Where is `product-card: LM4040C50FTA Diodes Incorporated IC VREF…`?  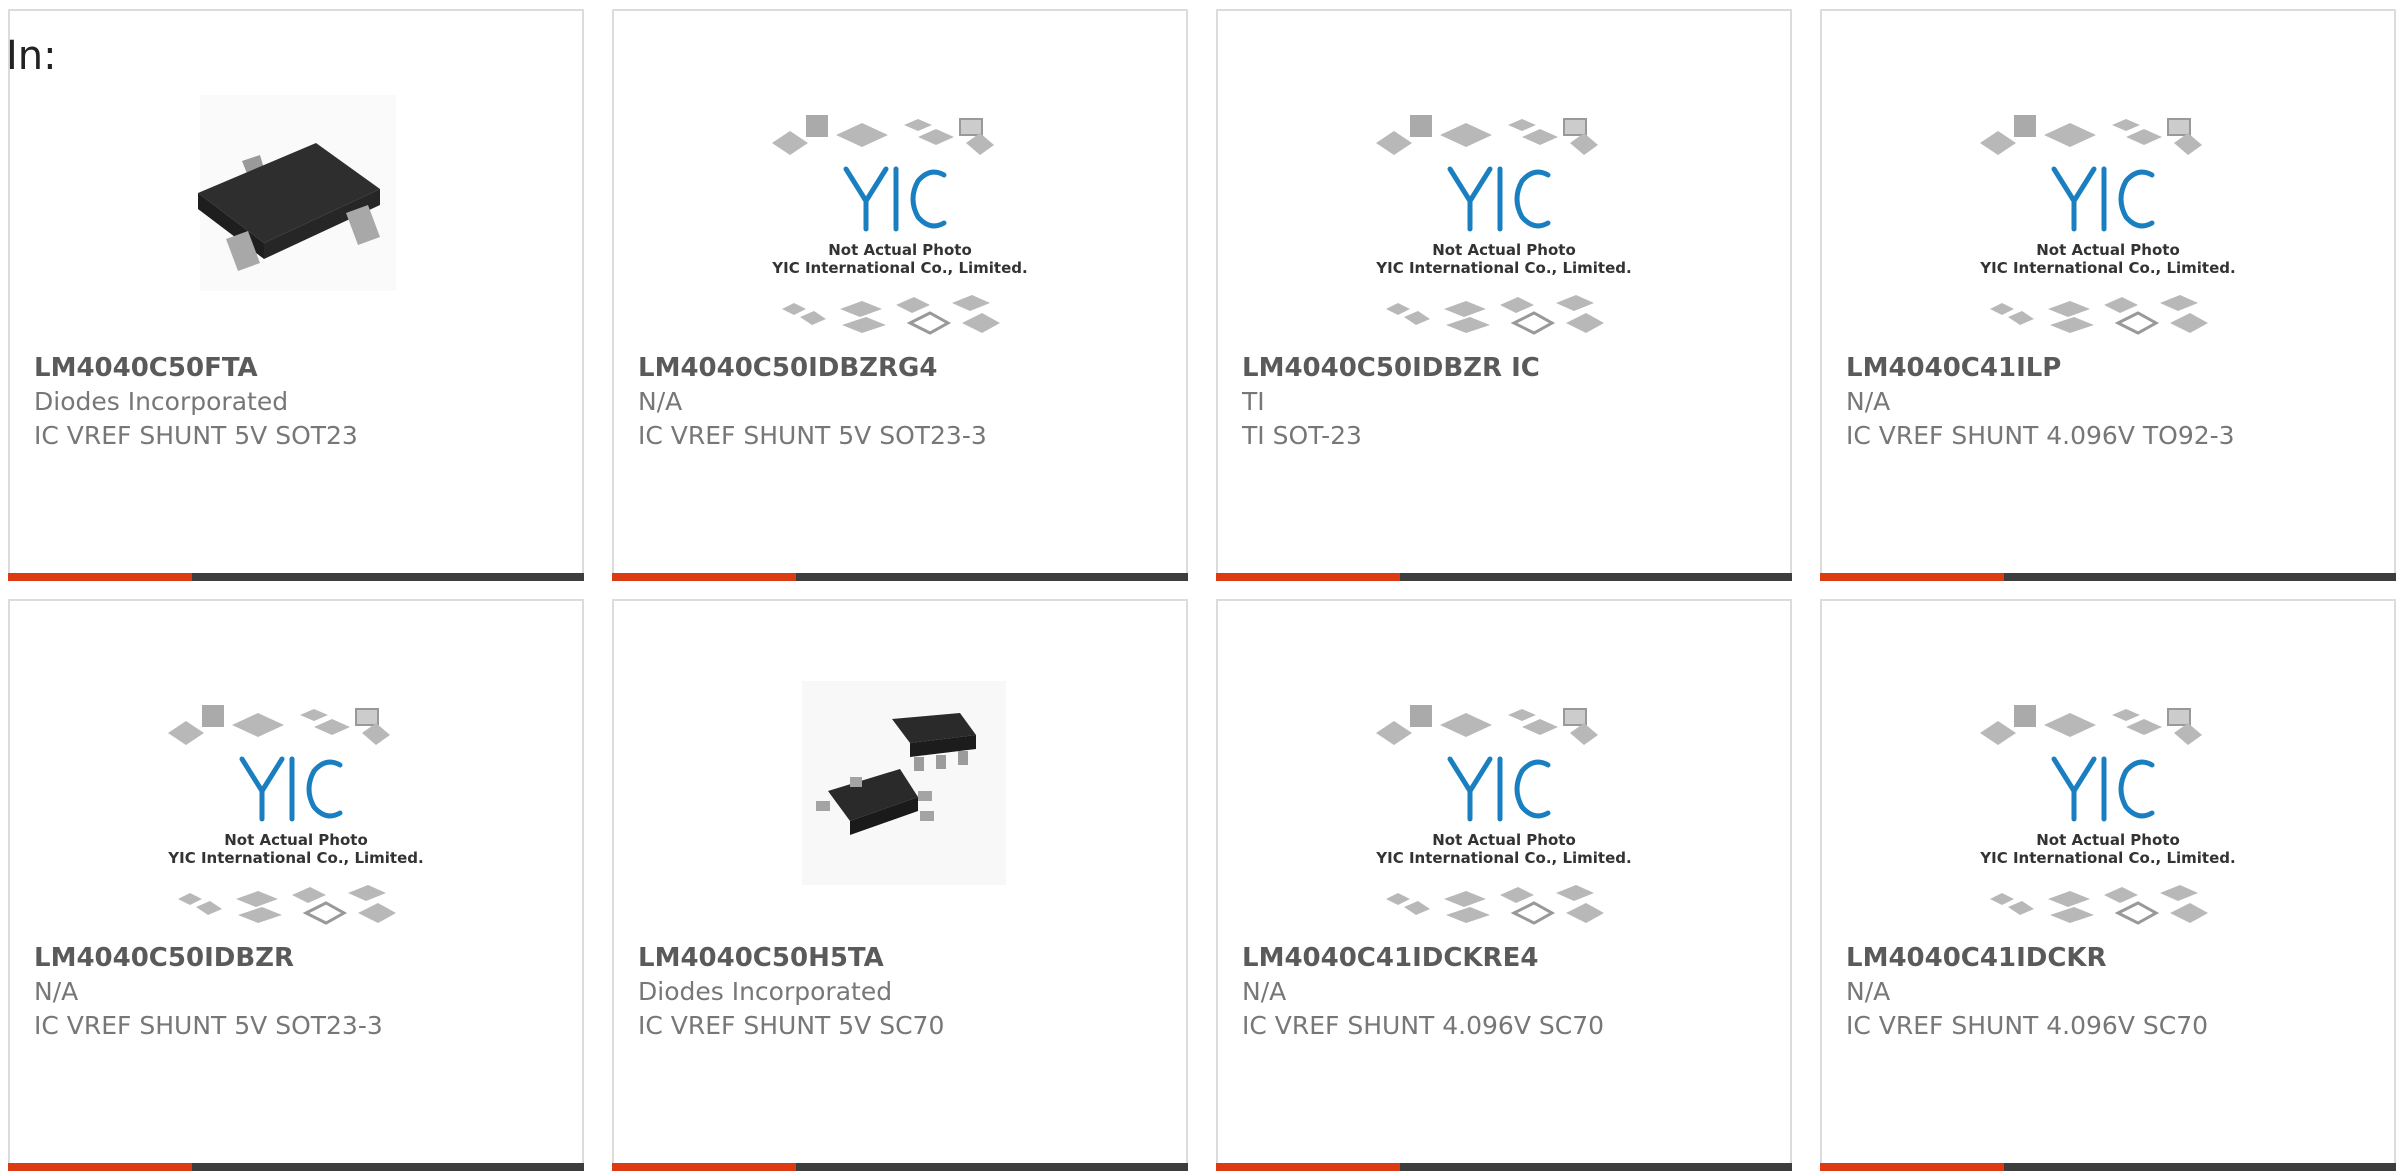
product-card: LM4040C50FTA Diodes Incorporated IC VREF… is located at coordinates (296, 295).